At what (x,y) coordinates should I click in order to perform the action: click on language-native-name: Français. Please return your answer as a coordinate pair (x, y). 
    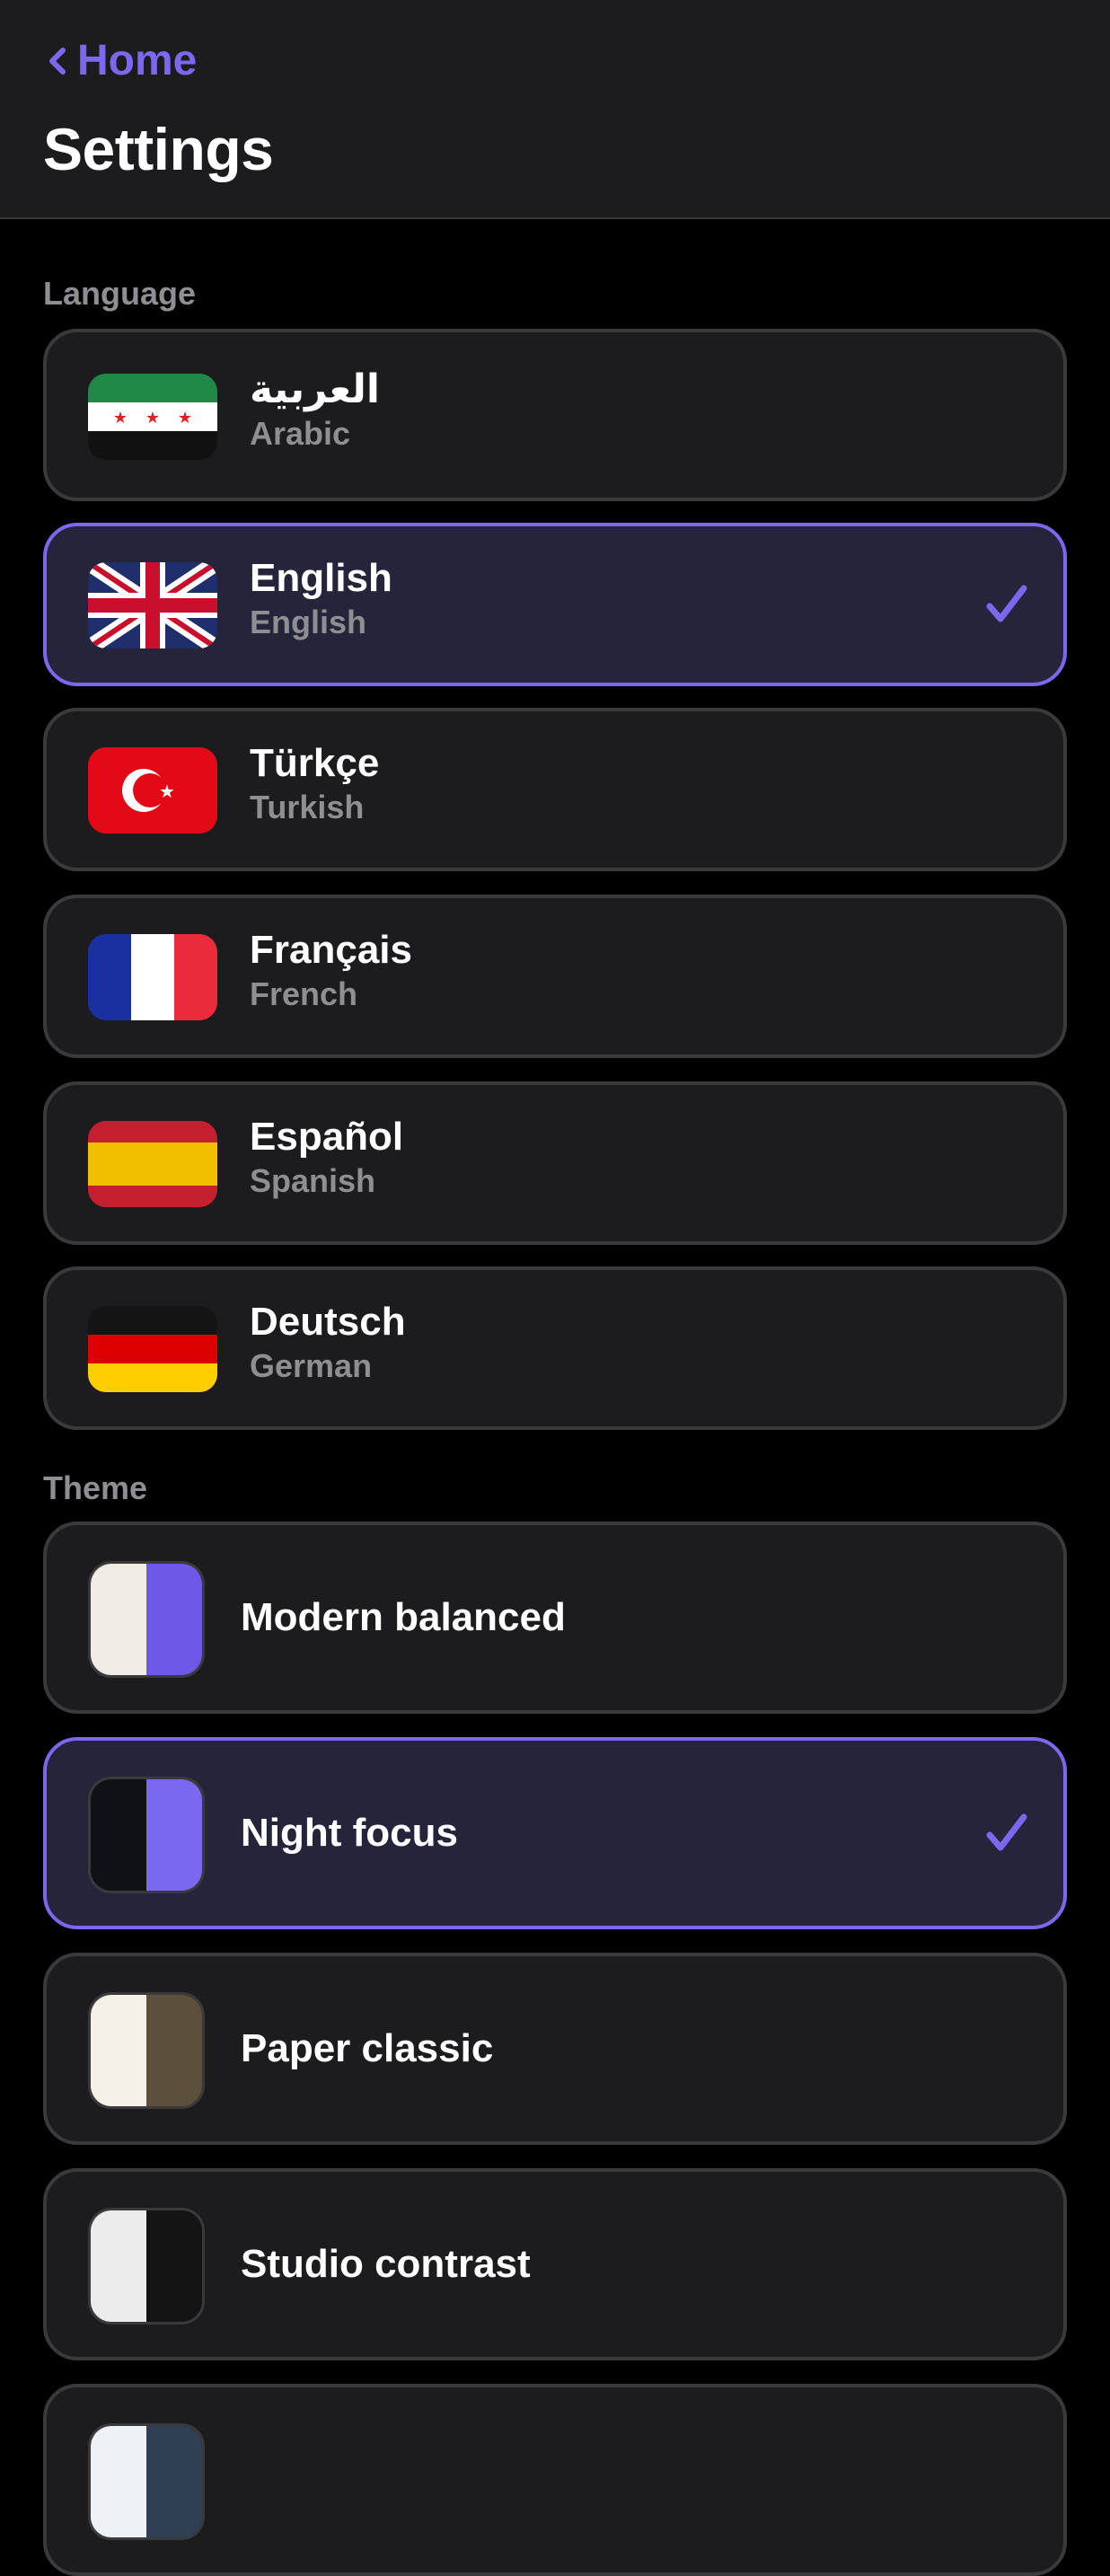
    Looking at the image, I should click on (331, 950).